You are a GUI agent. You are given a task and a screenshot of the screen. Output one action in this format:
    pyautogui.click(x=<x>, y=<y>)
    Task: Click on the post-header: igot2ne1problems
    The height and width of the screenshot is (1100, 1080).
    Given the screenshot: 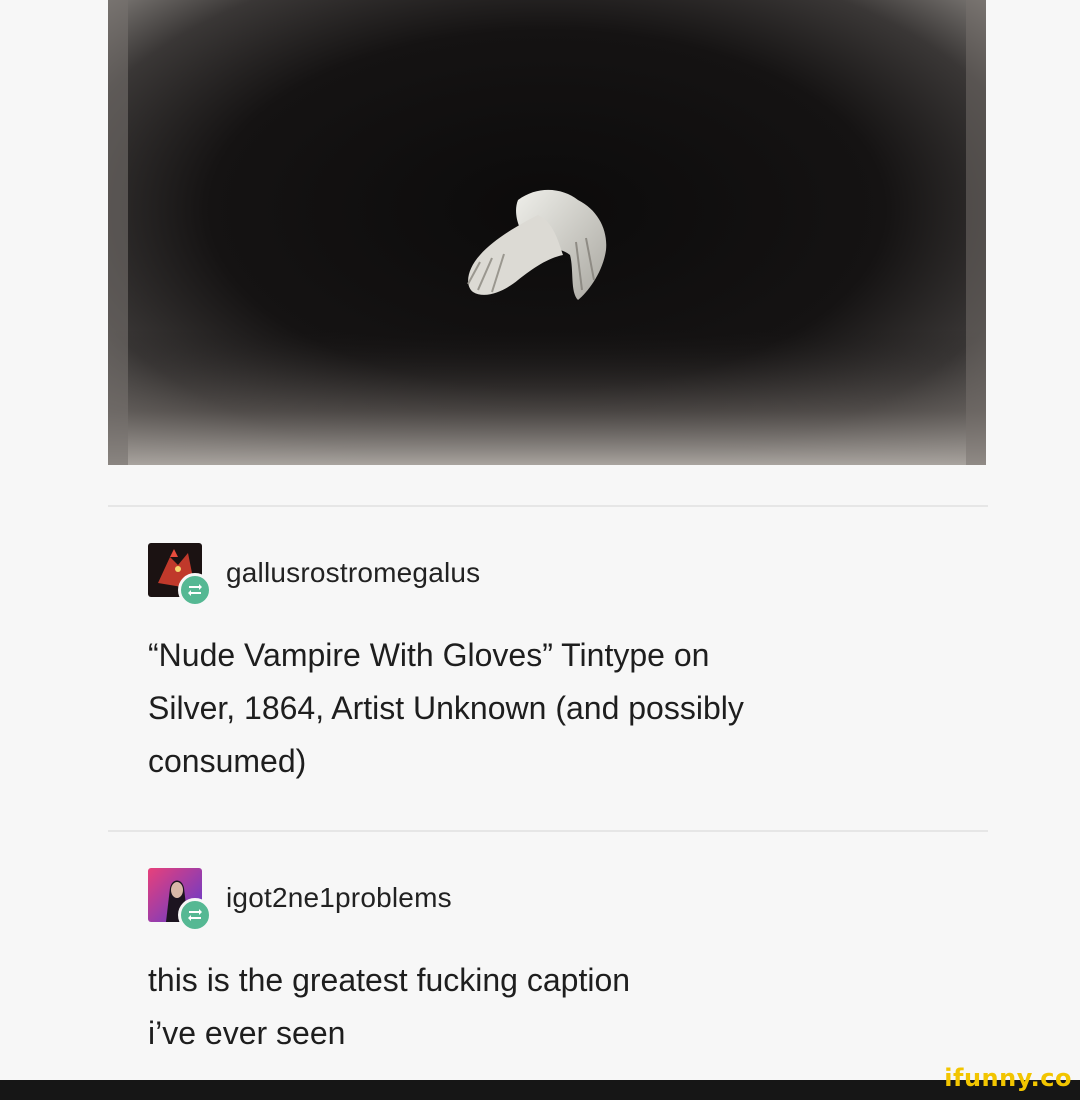 What is the action you would take?
    pyautogui.click(x=558, y=900)
    